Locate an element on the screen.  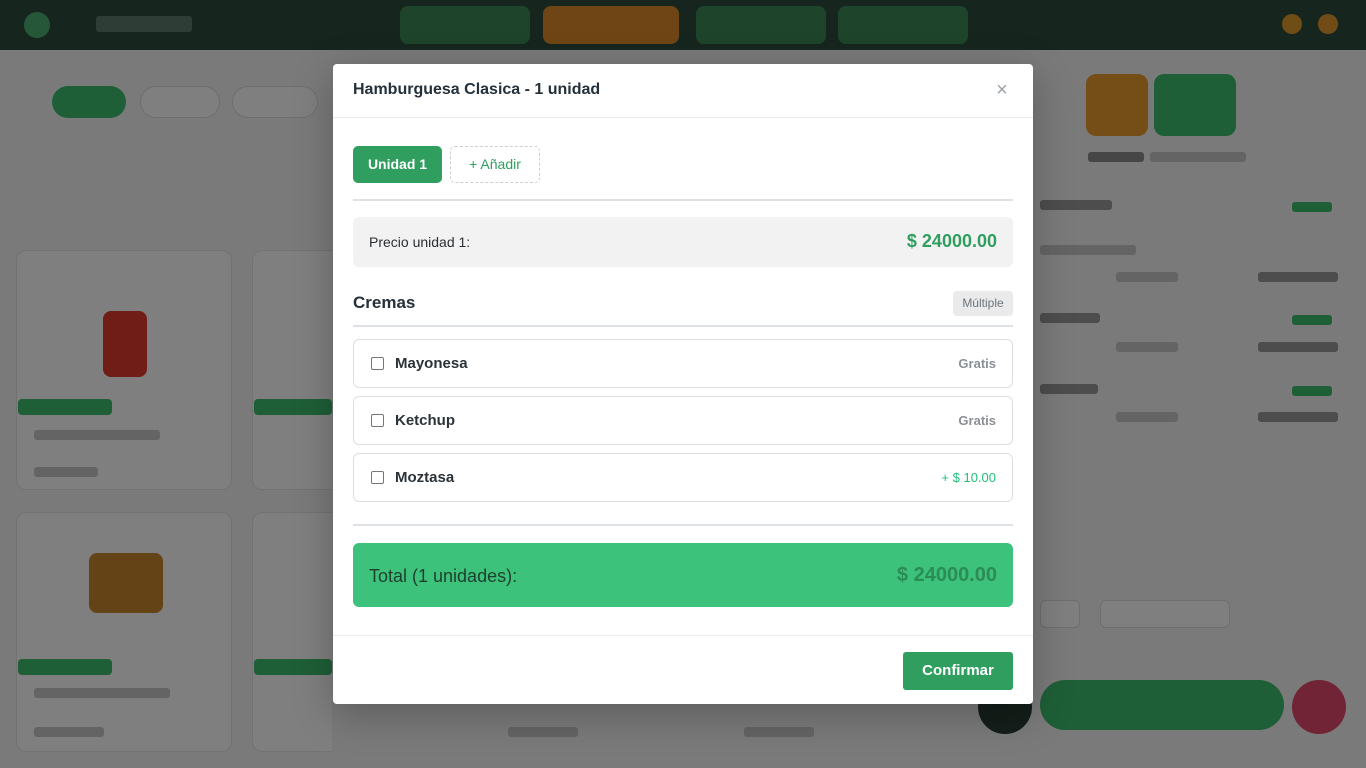
total-value: $ 24000.00 is located at coordinates (946, 575).